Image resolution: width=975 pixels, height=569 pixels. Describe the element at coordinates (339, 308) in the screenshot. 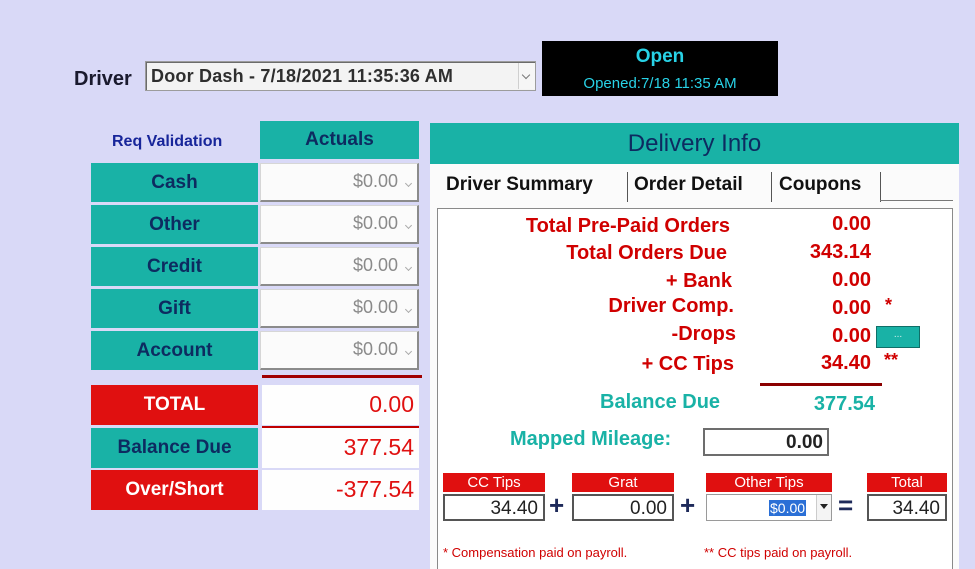

I see `payment-input-gift: $0.00` at that location.